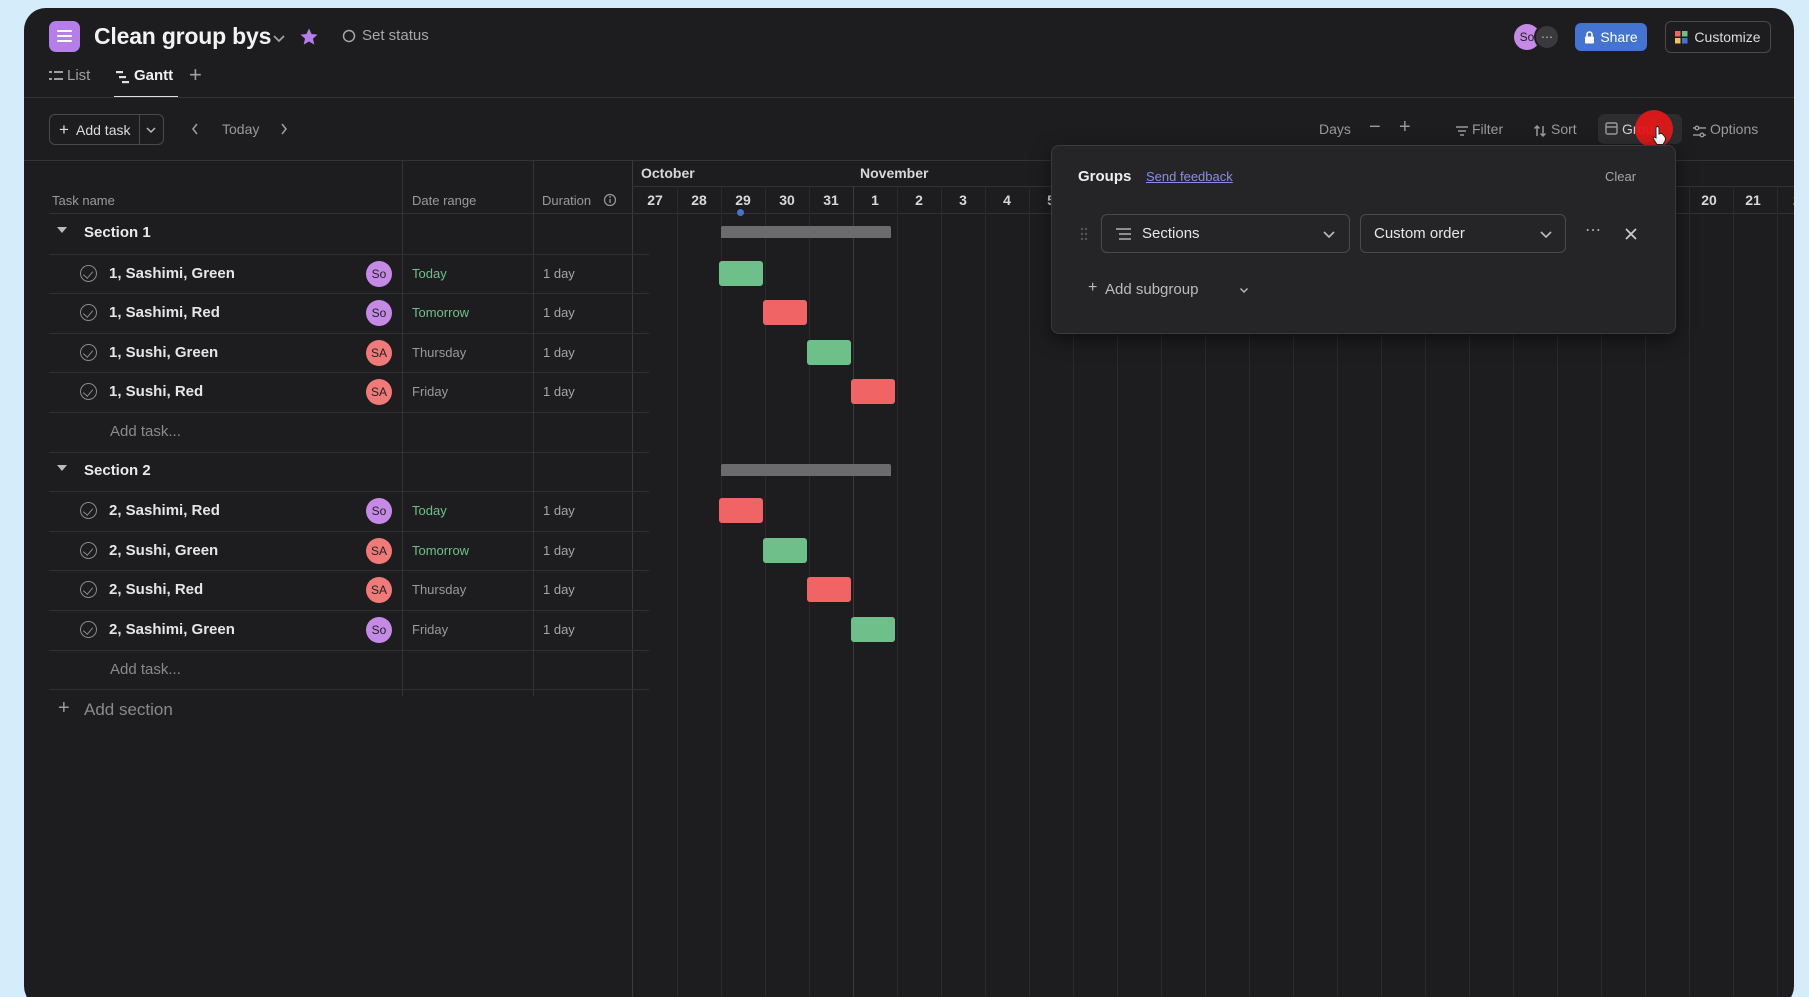  Describe the element at coordinates (240, 129) in the screenshot. I see `today-button: Today` at that location.